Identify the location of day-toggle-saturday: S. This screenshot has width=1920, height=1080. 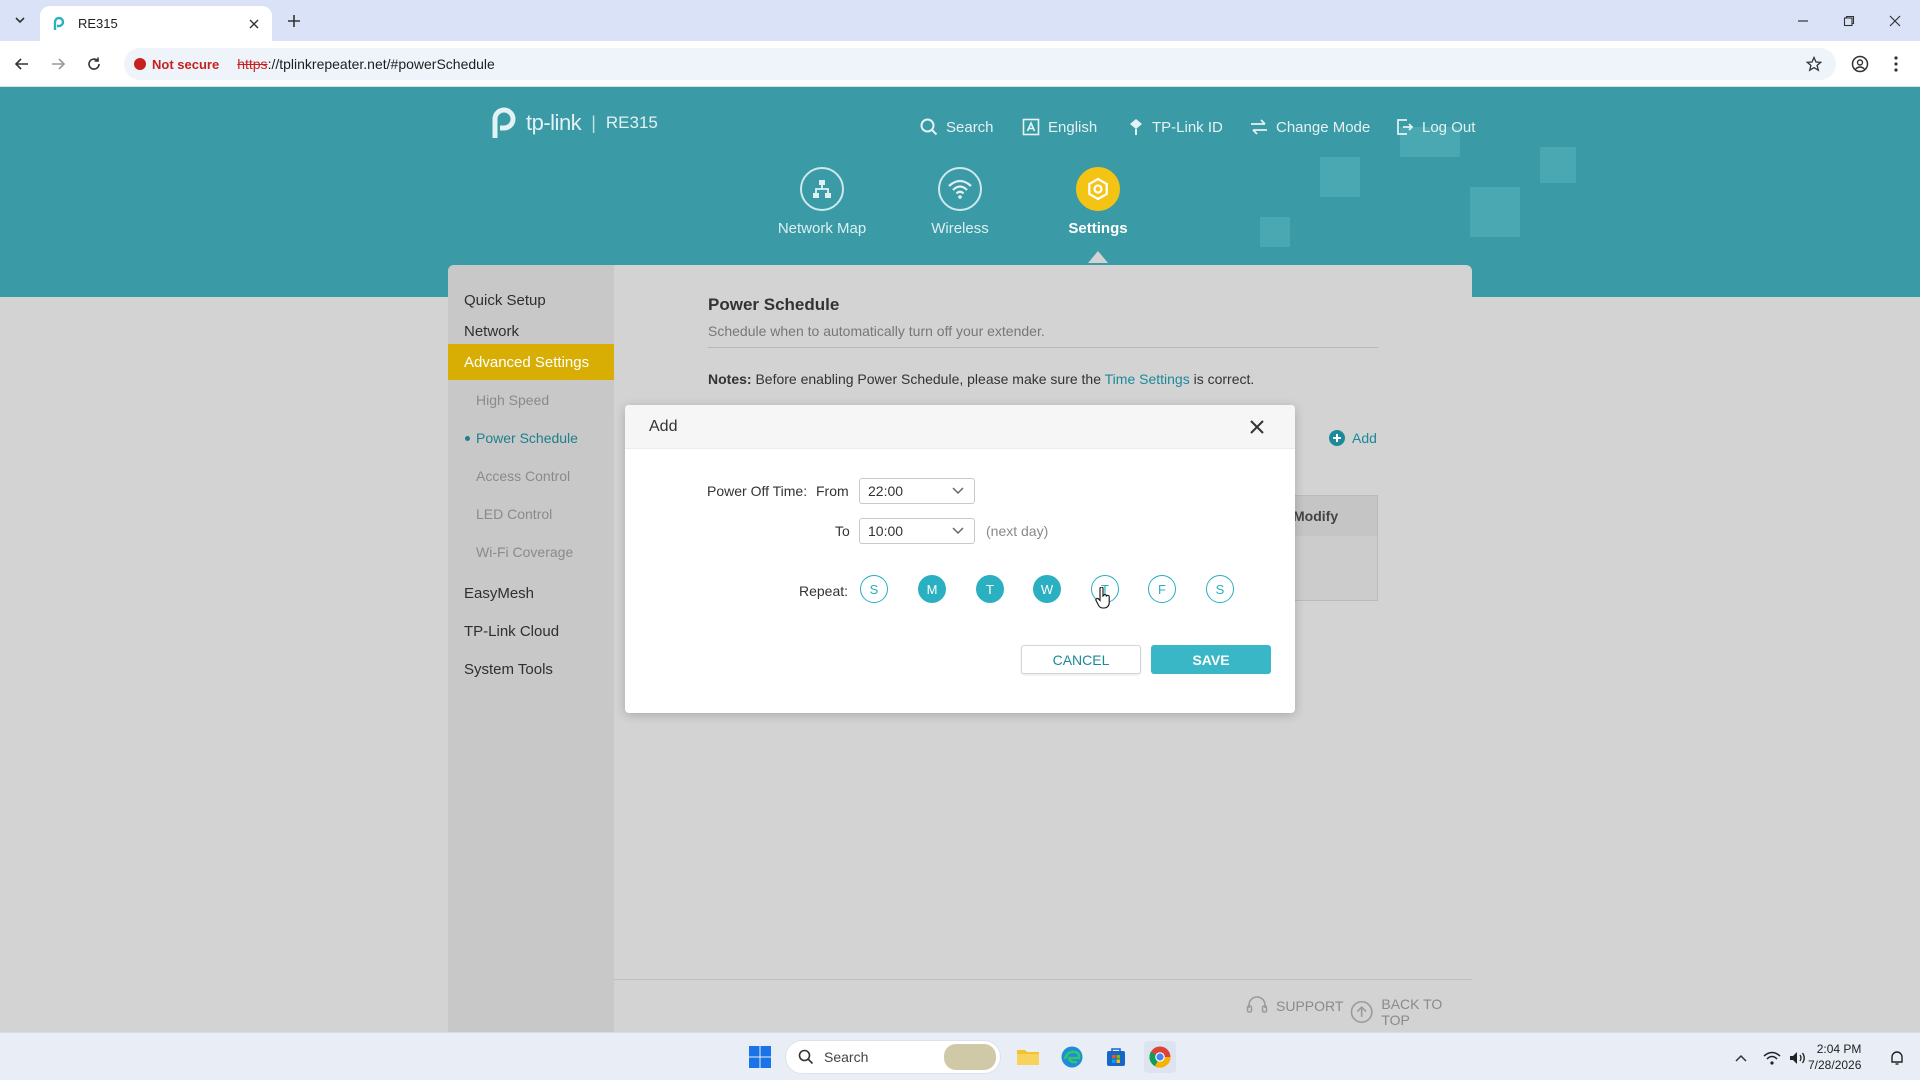
(1220, 589).